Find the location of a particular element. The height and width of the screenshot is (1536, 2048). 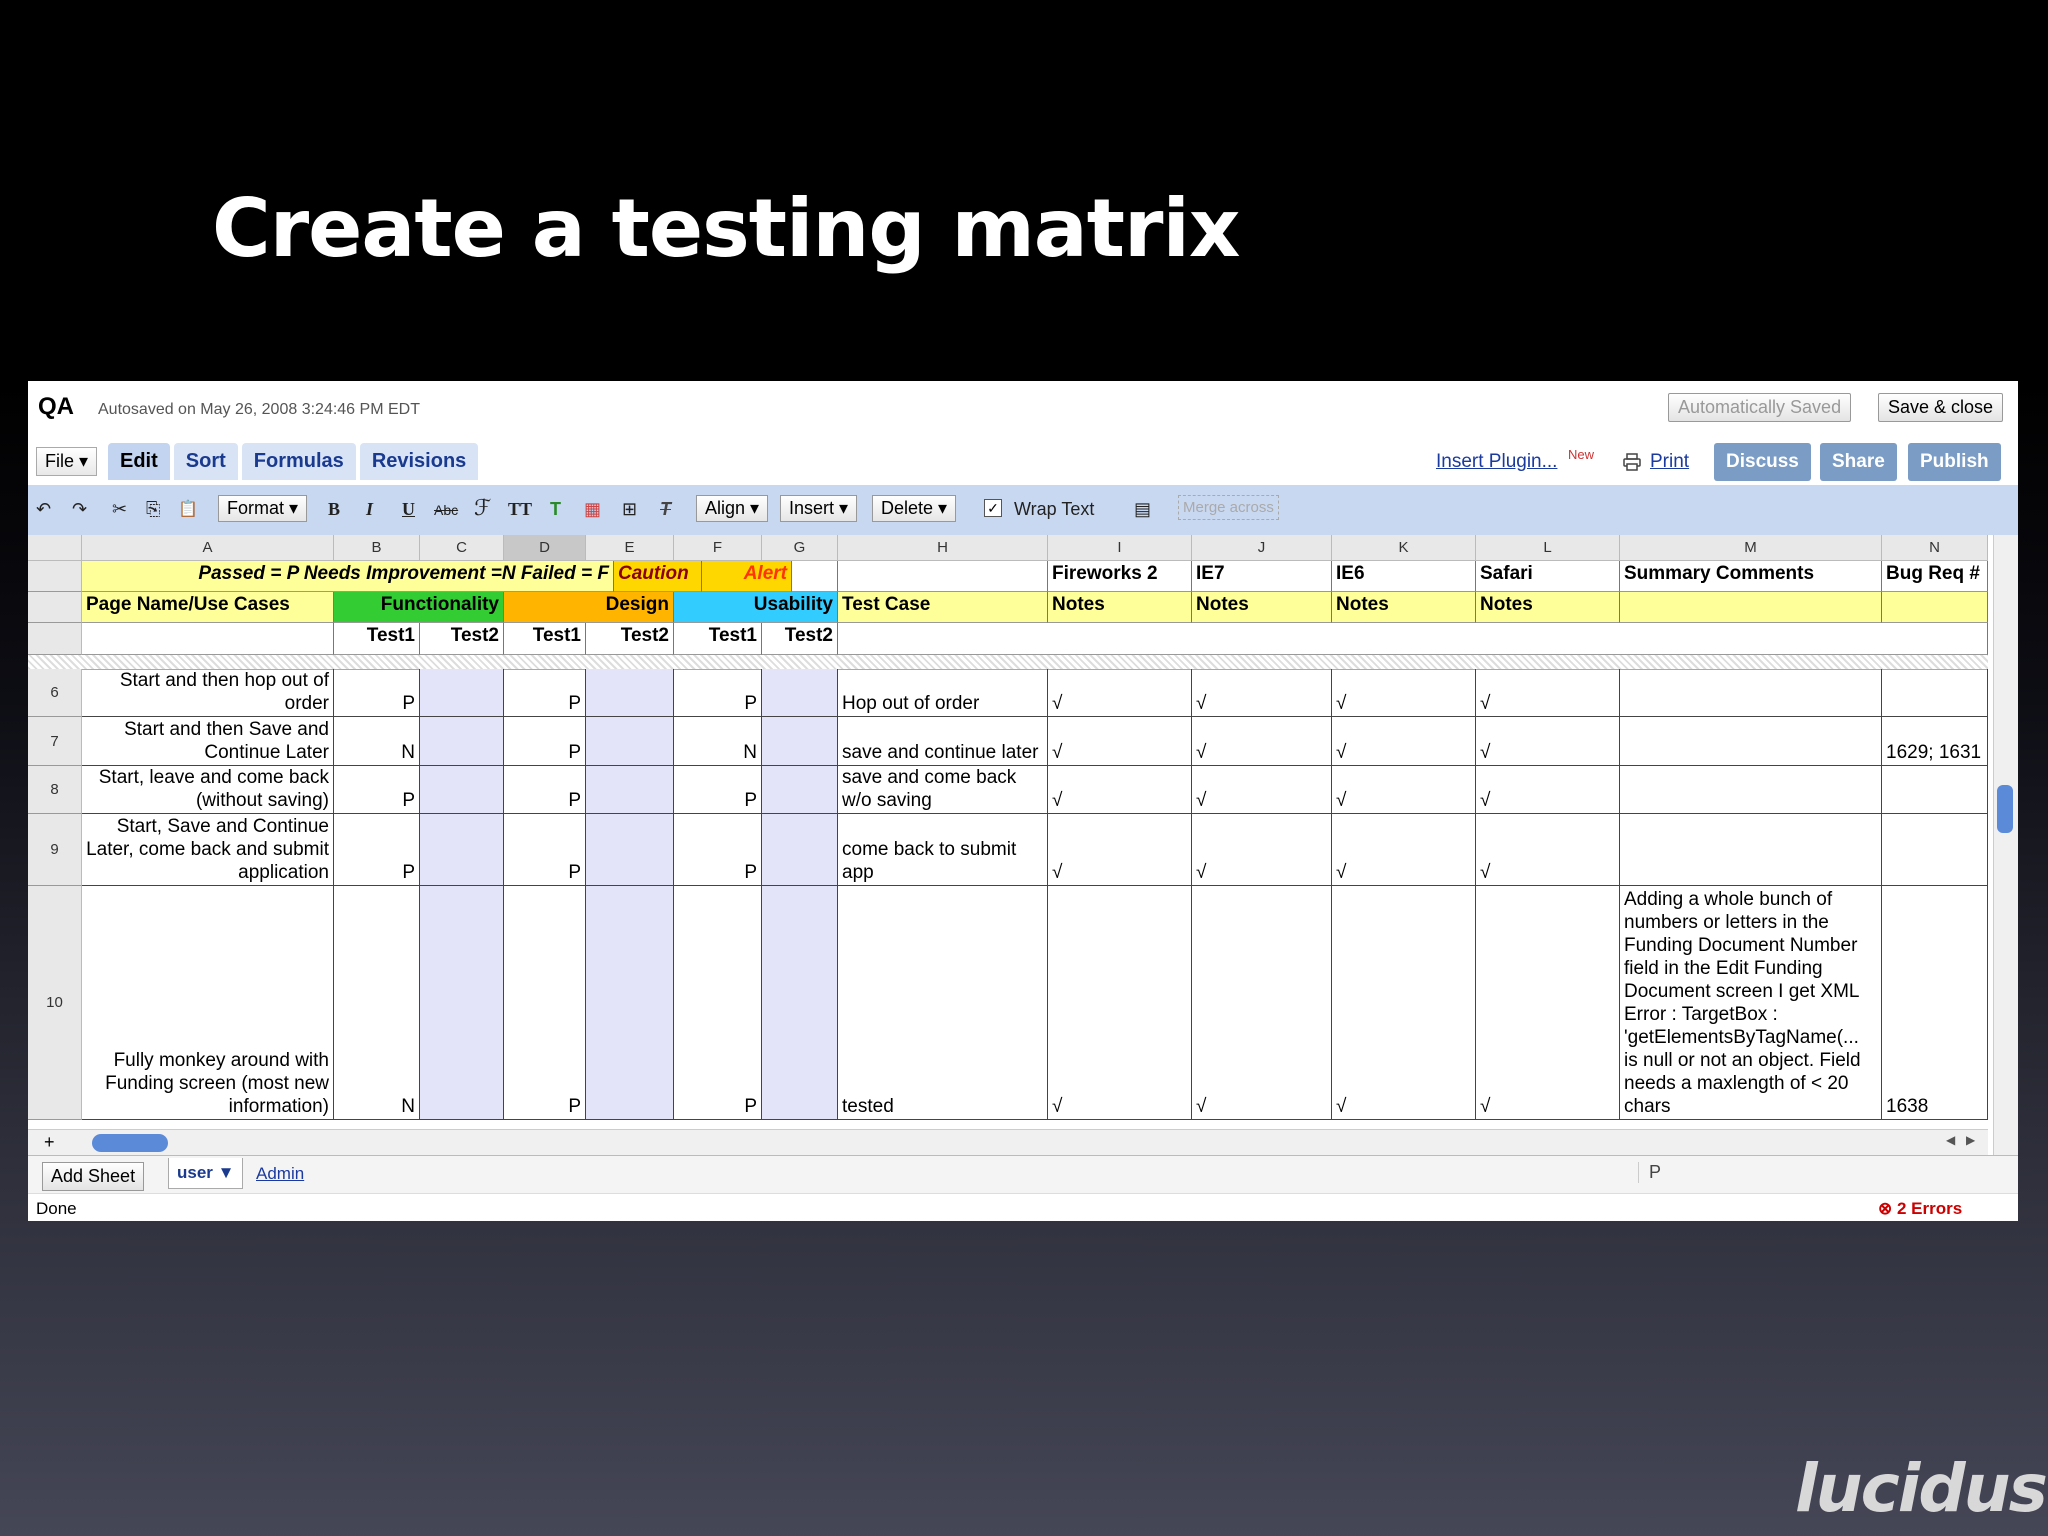

test1-header: Test1 is located at coordinates (545, 639).